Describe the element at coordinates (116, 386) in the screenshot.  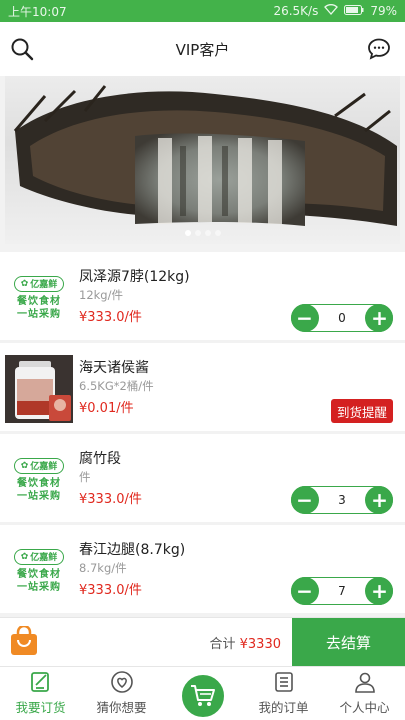
I see `product-spec: 6.5KG*2桶/件` at that location.